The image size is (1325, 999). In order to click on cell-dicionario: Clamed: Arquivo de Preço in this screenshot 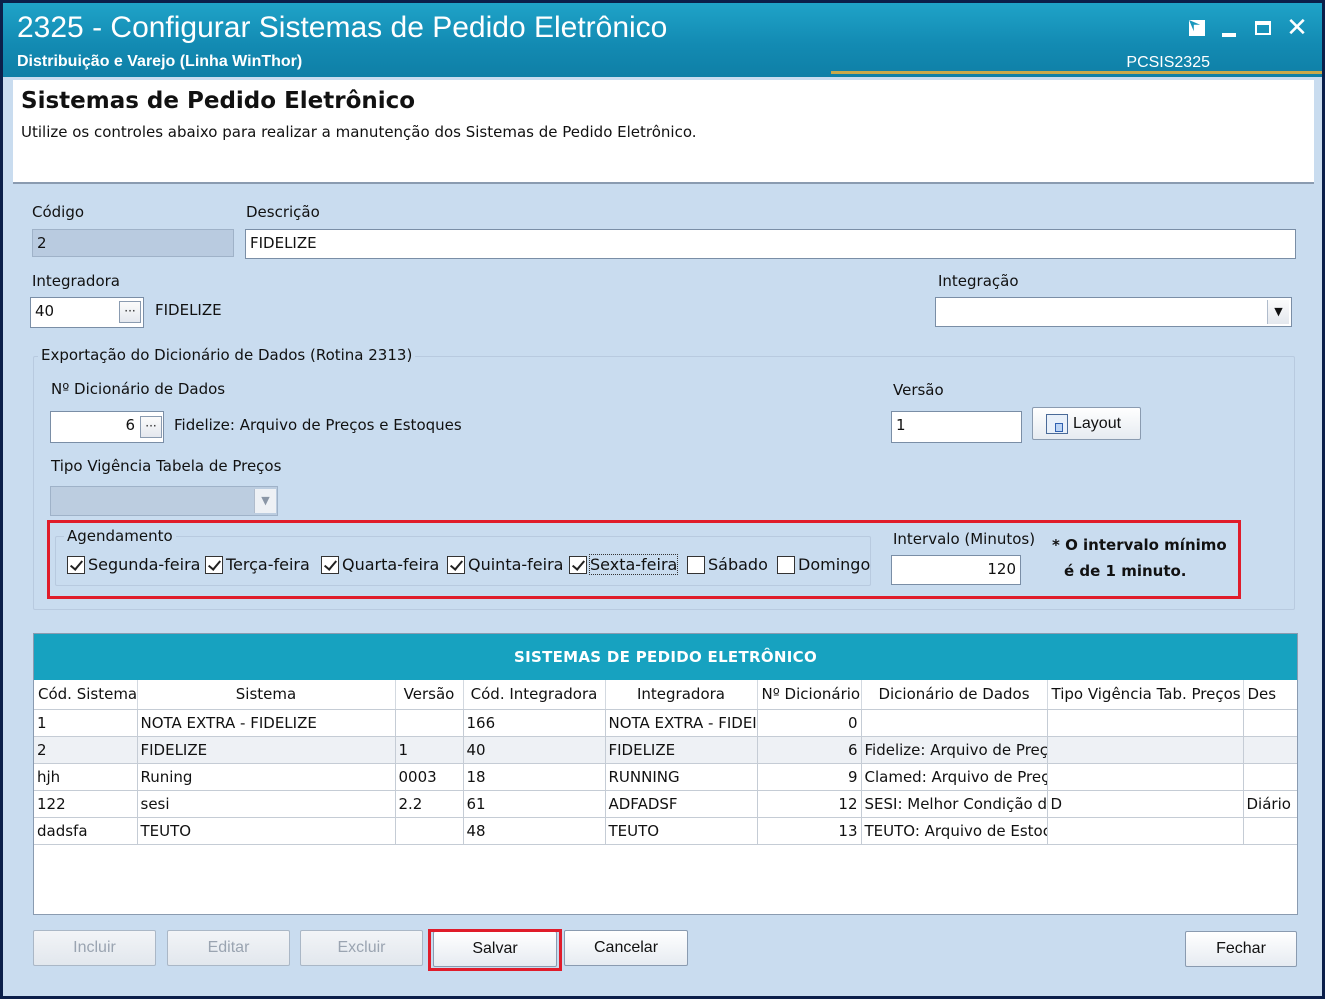, I will do `click(954, 777)`.